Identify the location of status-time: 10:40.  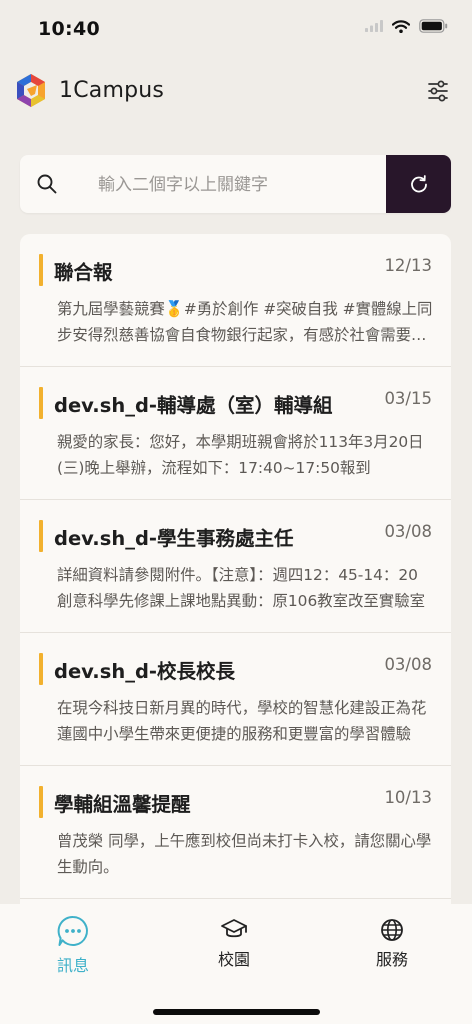
(69, 29).